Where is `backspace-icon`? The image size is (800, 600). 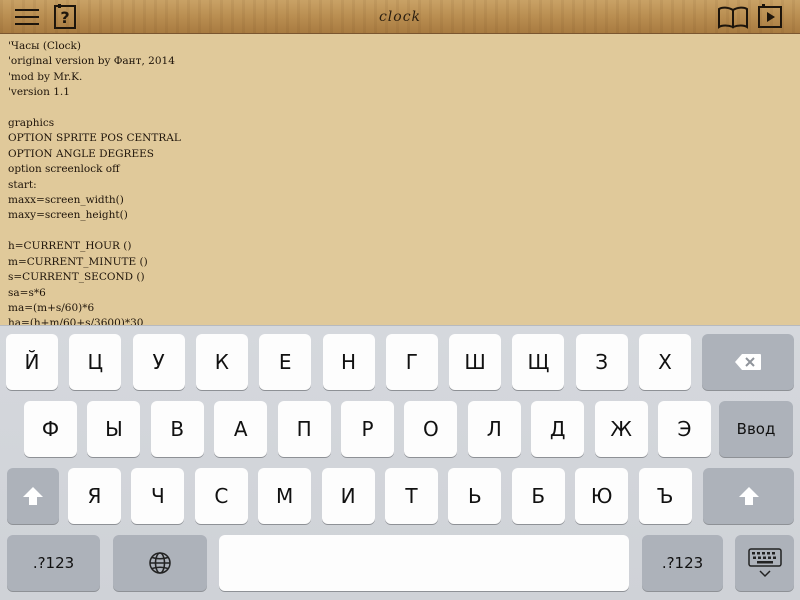 backspace-icon is located at coordinates (748, 362).